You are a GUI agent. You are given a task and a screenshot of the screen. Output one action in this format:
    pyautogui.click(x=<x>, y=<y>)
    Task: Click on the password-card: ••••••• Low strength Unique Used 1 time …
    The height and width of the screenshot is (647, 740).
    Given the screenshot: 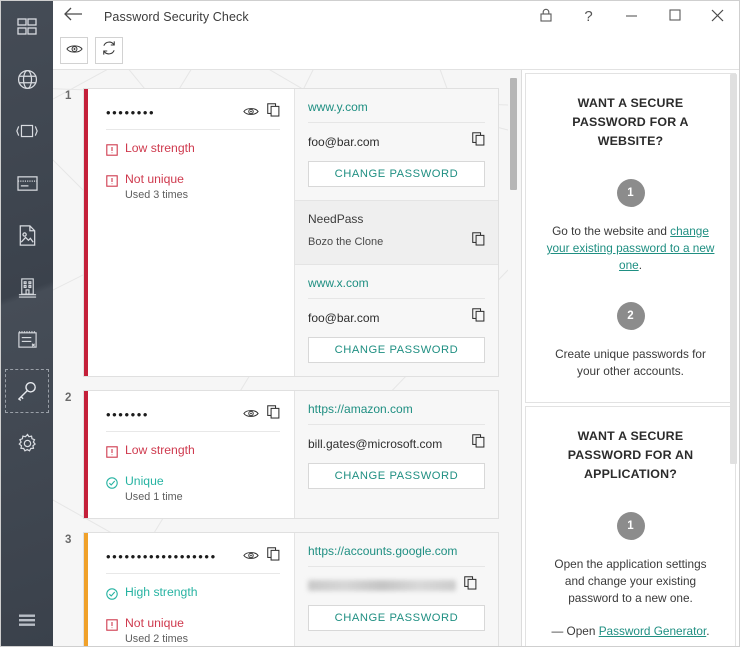 What is the action you would take?
    pyautogui.click(x=291, y=454)
    